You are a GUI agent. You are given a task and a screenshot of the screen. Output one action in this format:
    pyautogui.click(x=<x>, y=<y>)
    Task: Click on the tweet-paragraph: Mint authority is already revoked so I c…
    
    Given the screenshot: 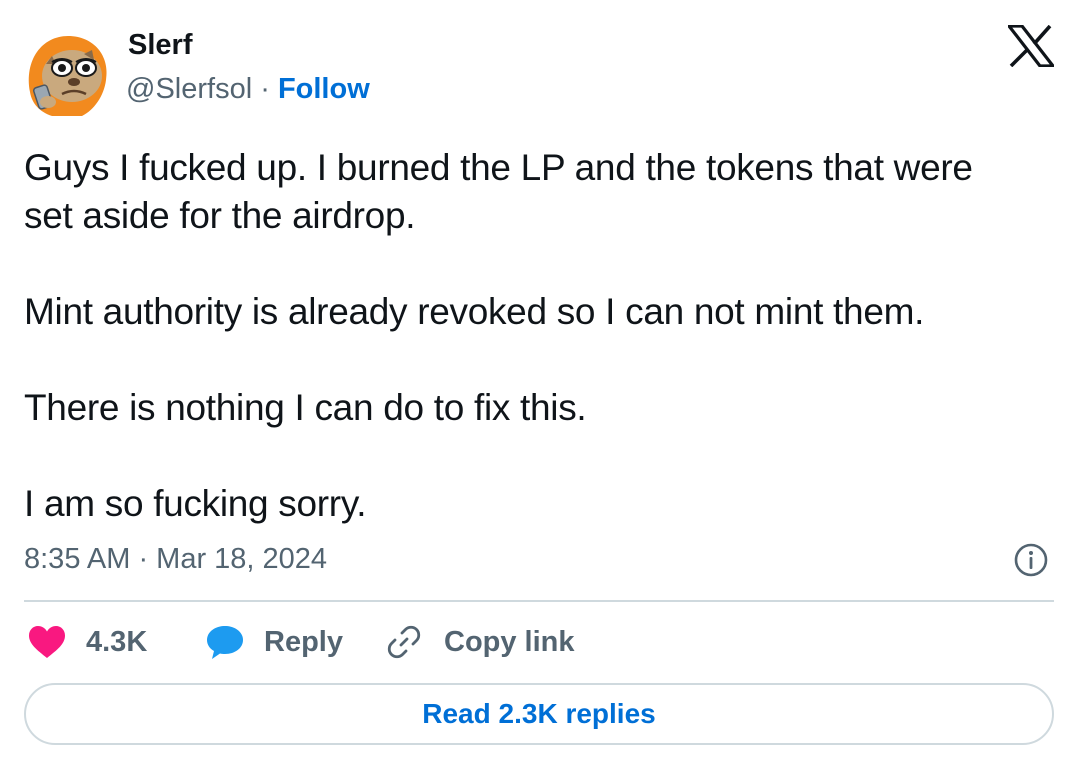 What is the action you would take?
    pyautogui.click(x=539, y=312)
    